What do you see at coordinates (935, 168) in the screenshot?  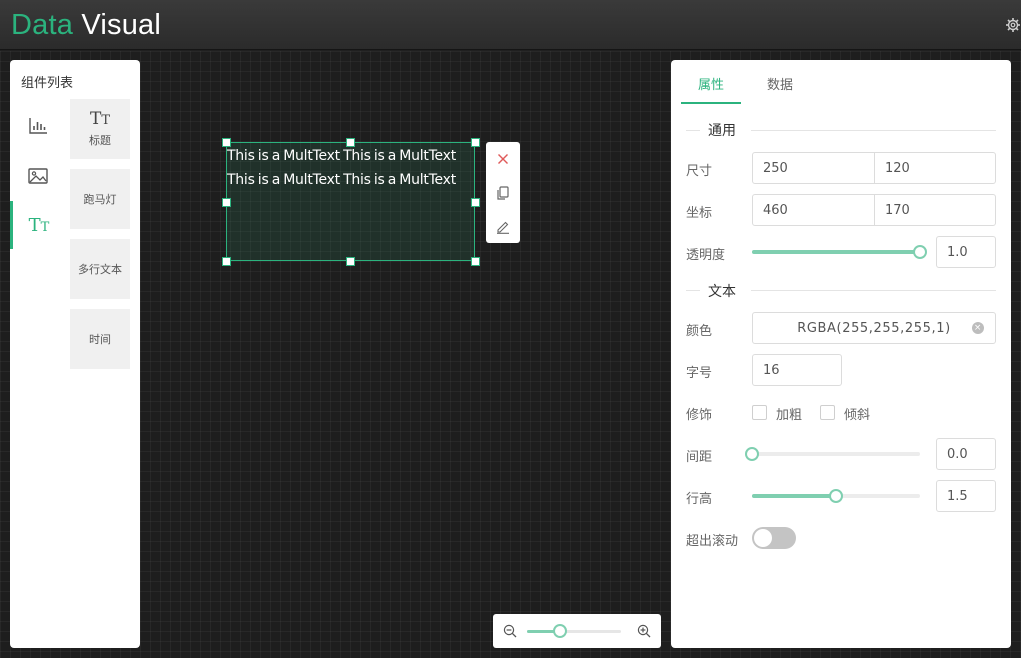 I see `height-input: 120` at bounding box center [935, 168].